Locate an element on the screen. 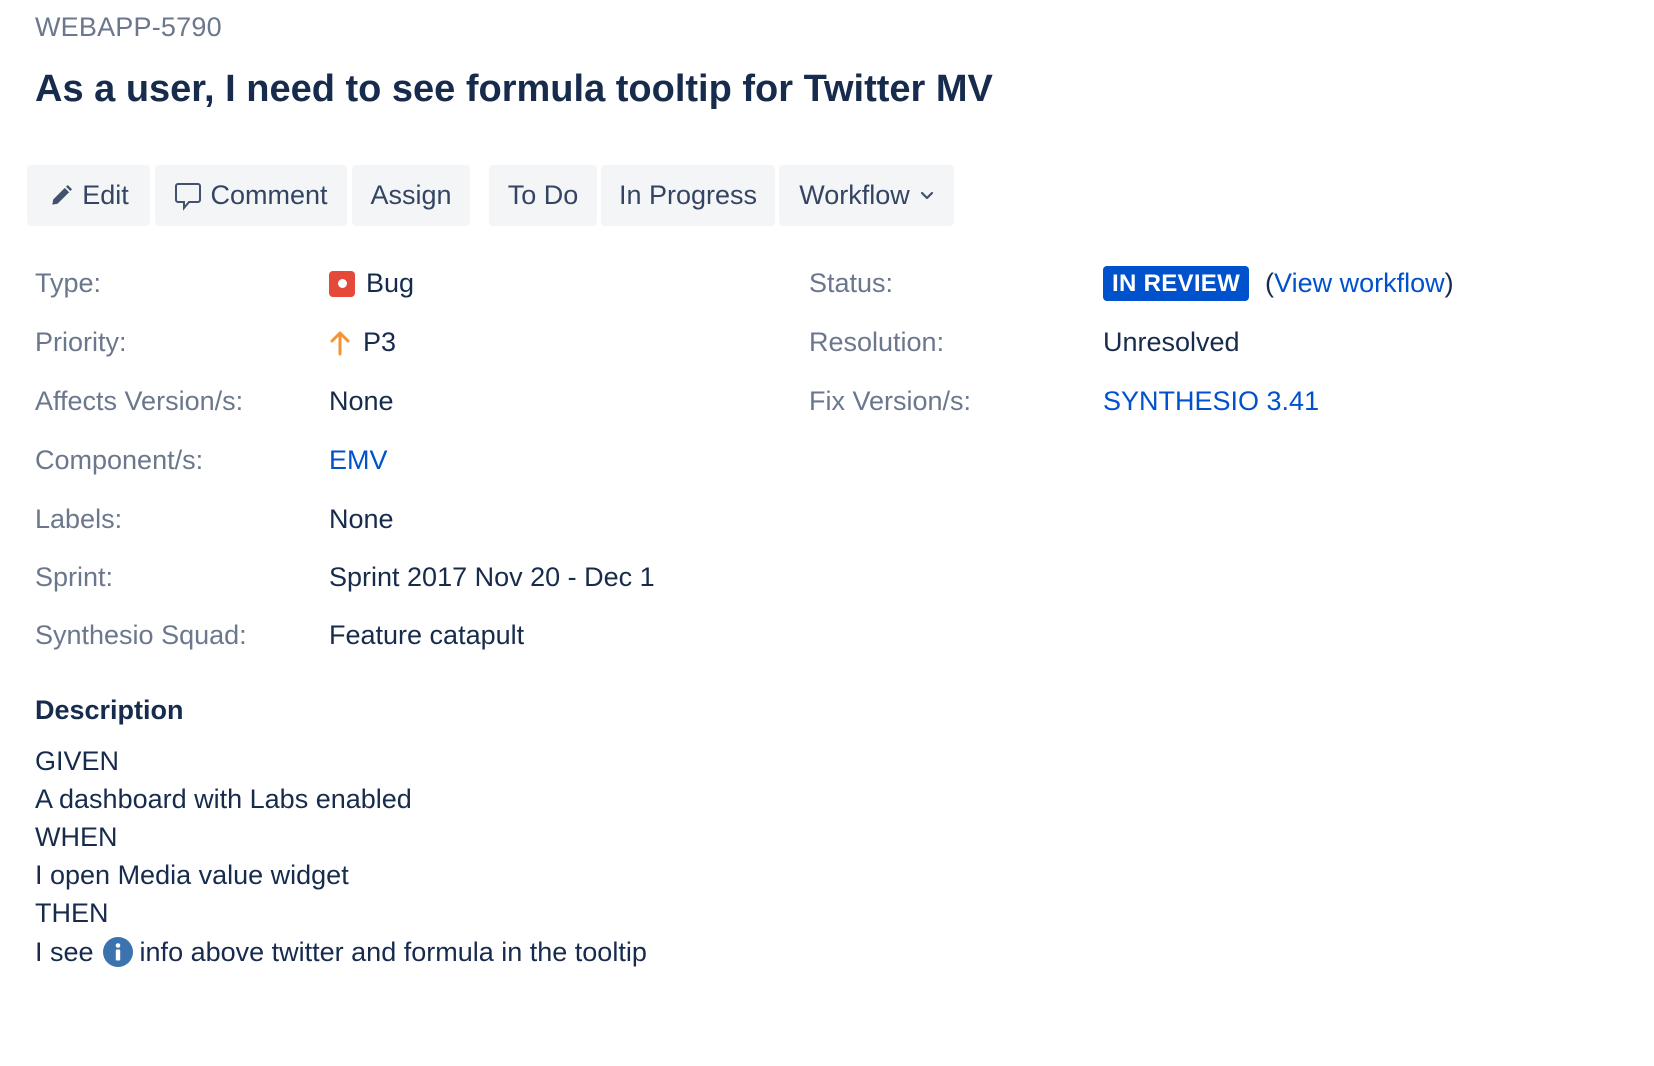 This screenshot has width=1654, height=1066. components-label: Component/s: is located at coordinates (119, 460).